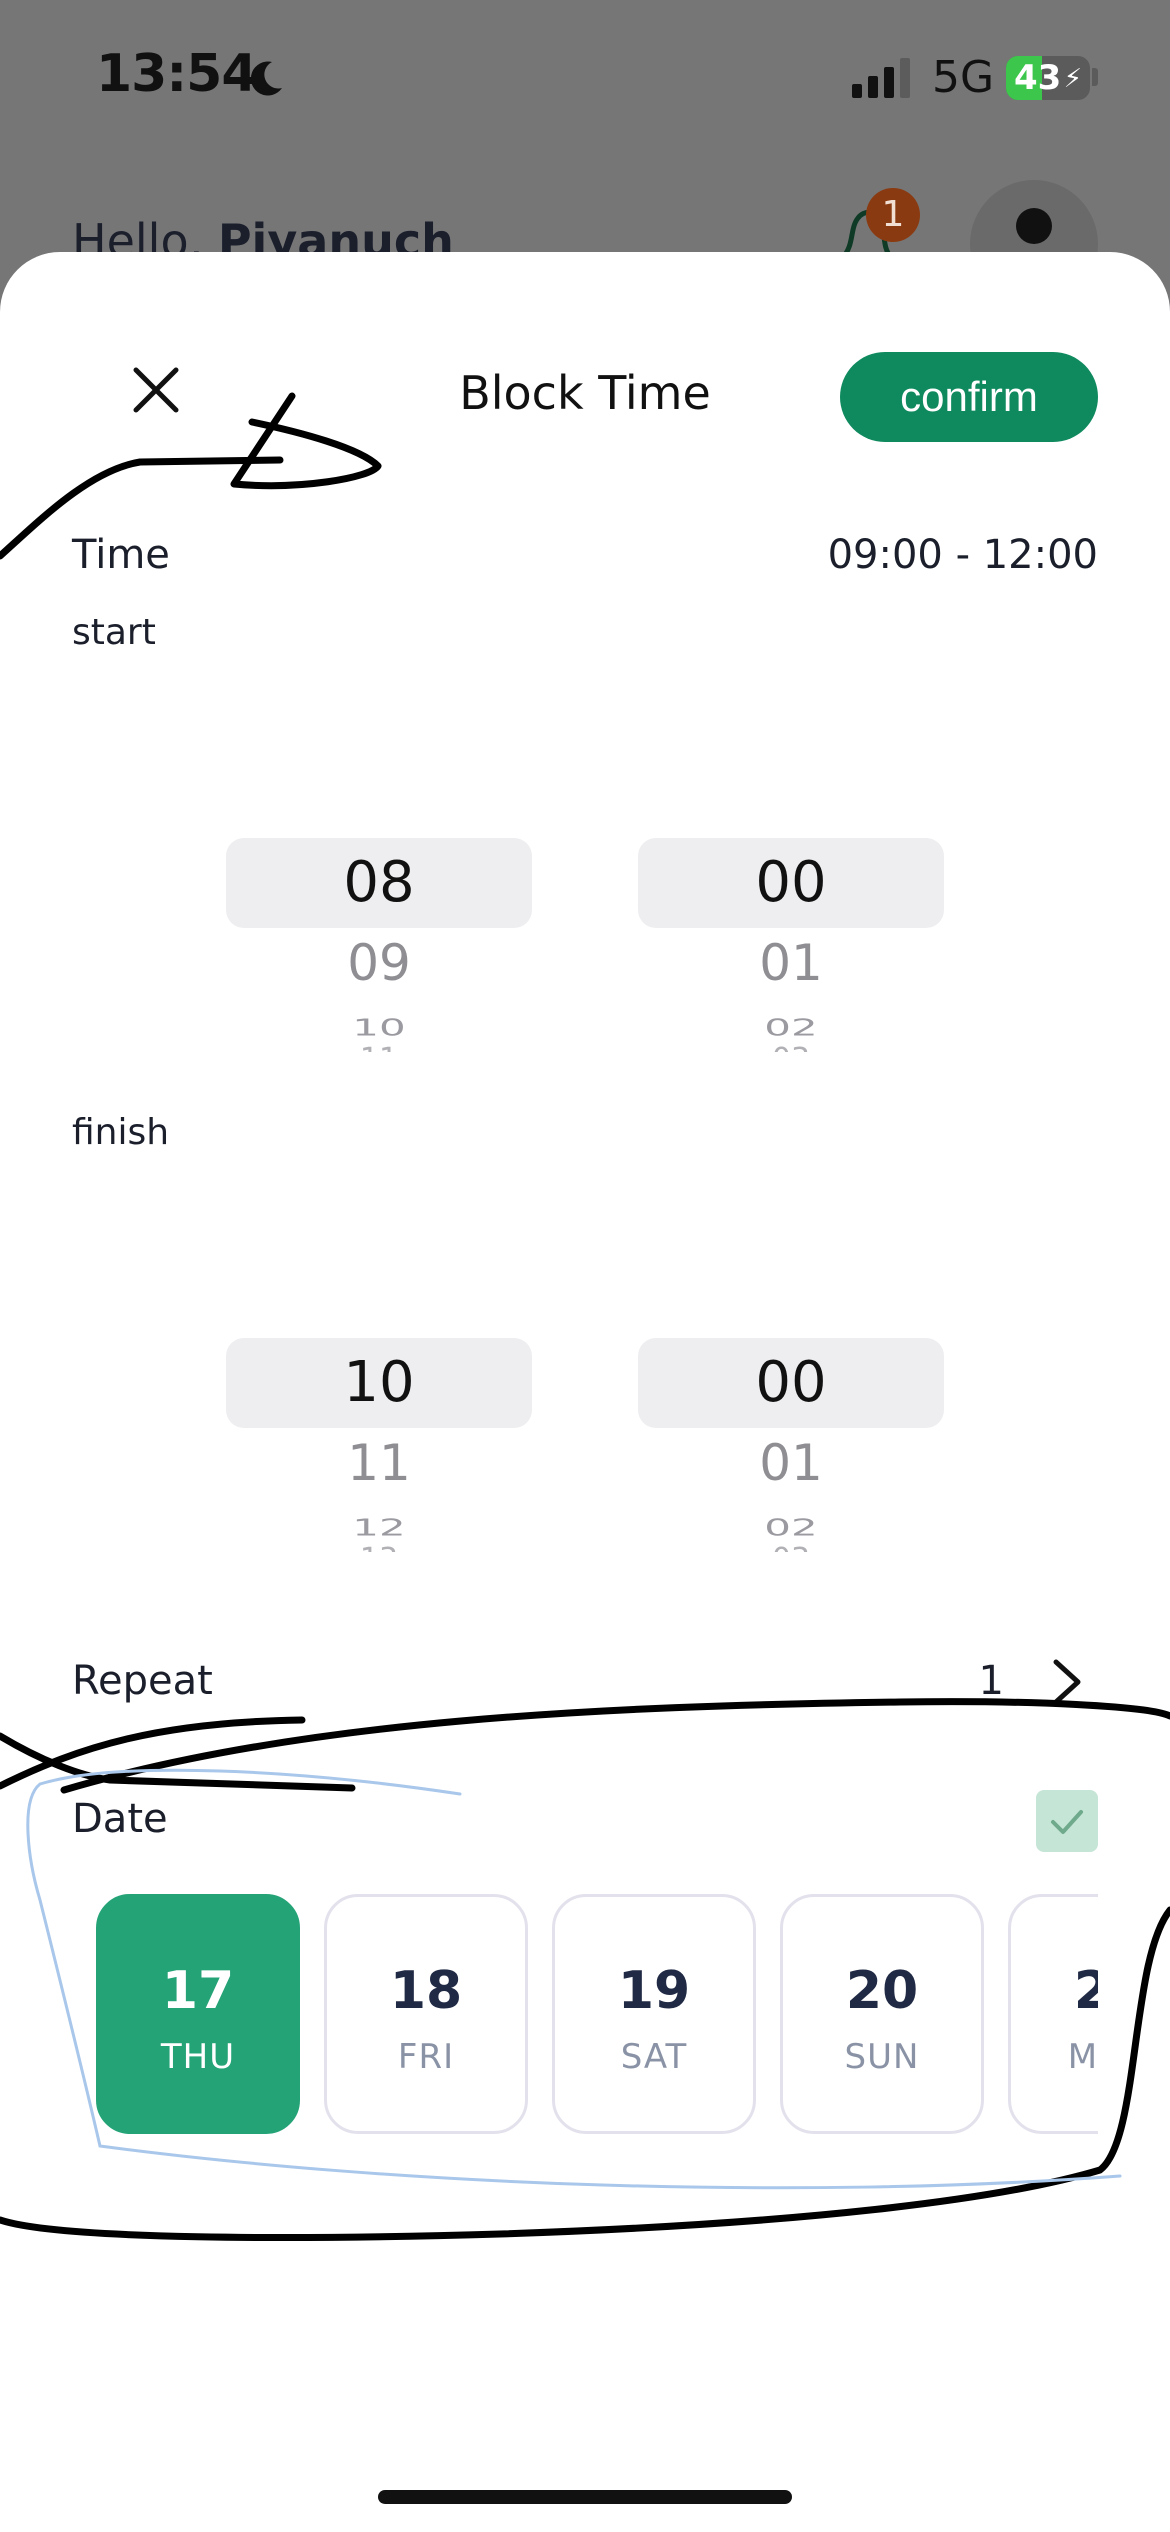  Describe the element at coordinates (962, 555) in the screenshot. I see `time-range: 09:00 - 12:00` at that location.